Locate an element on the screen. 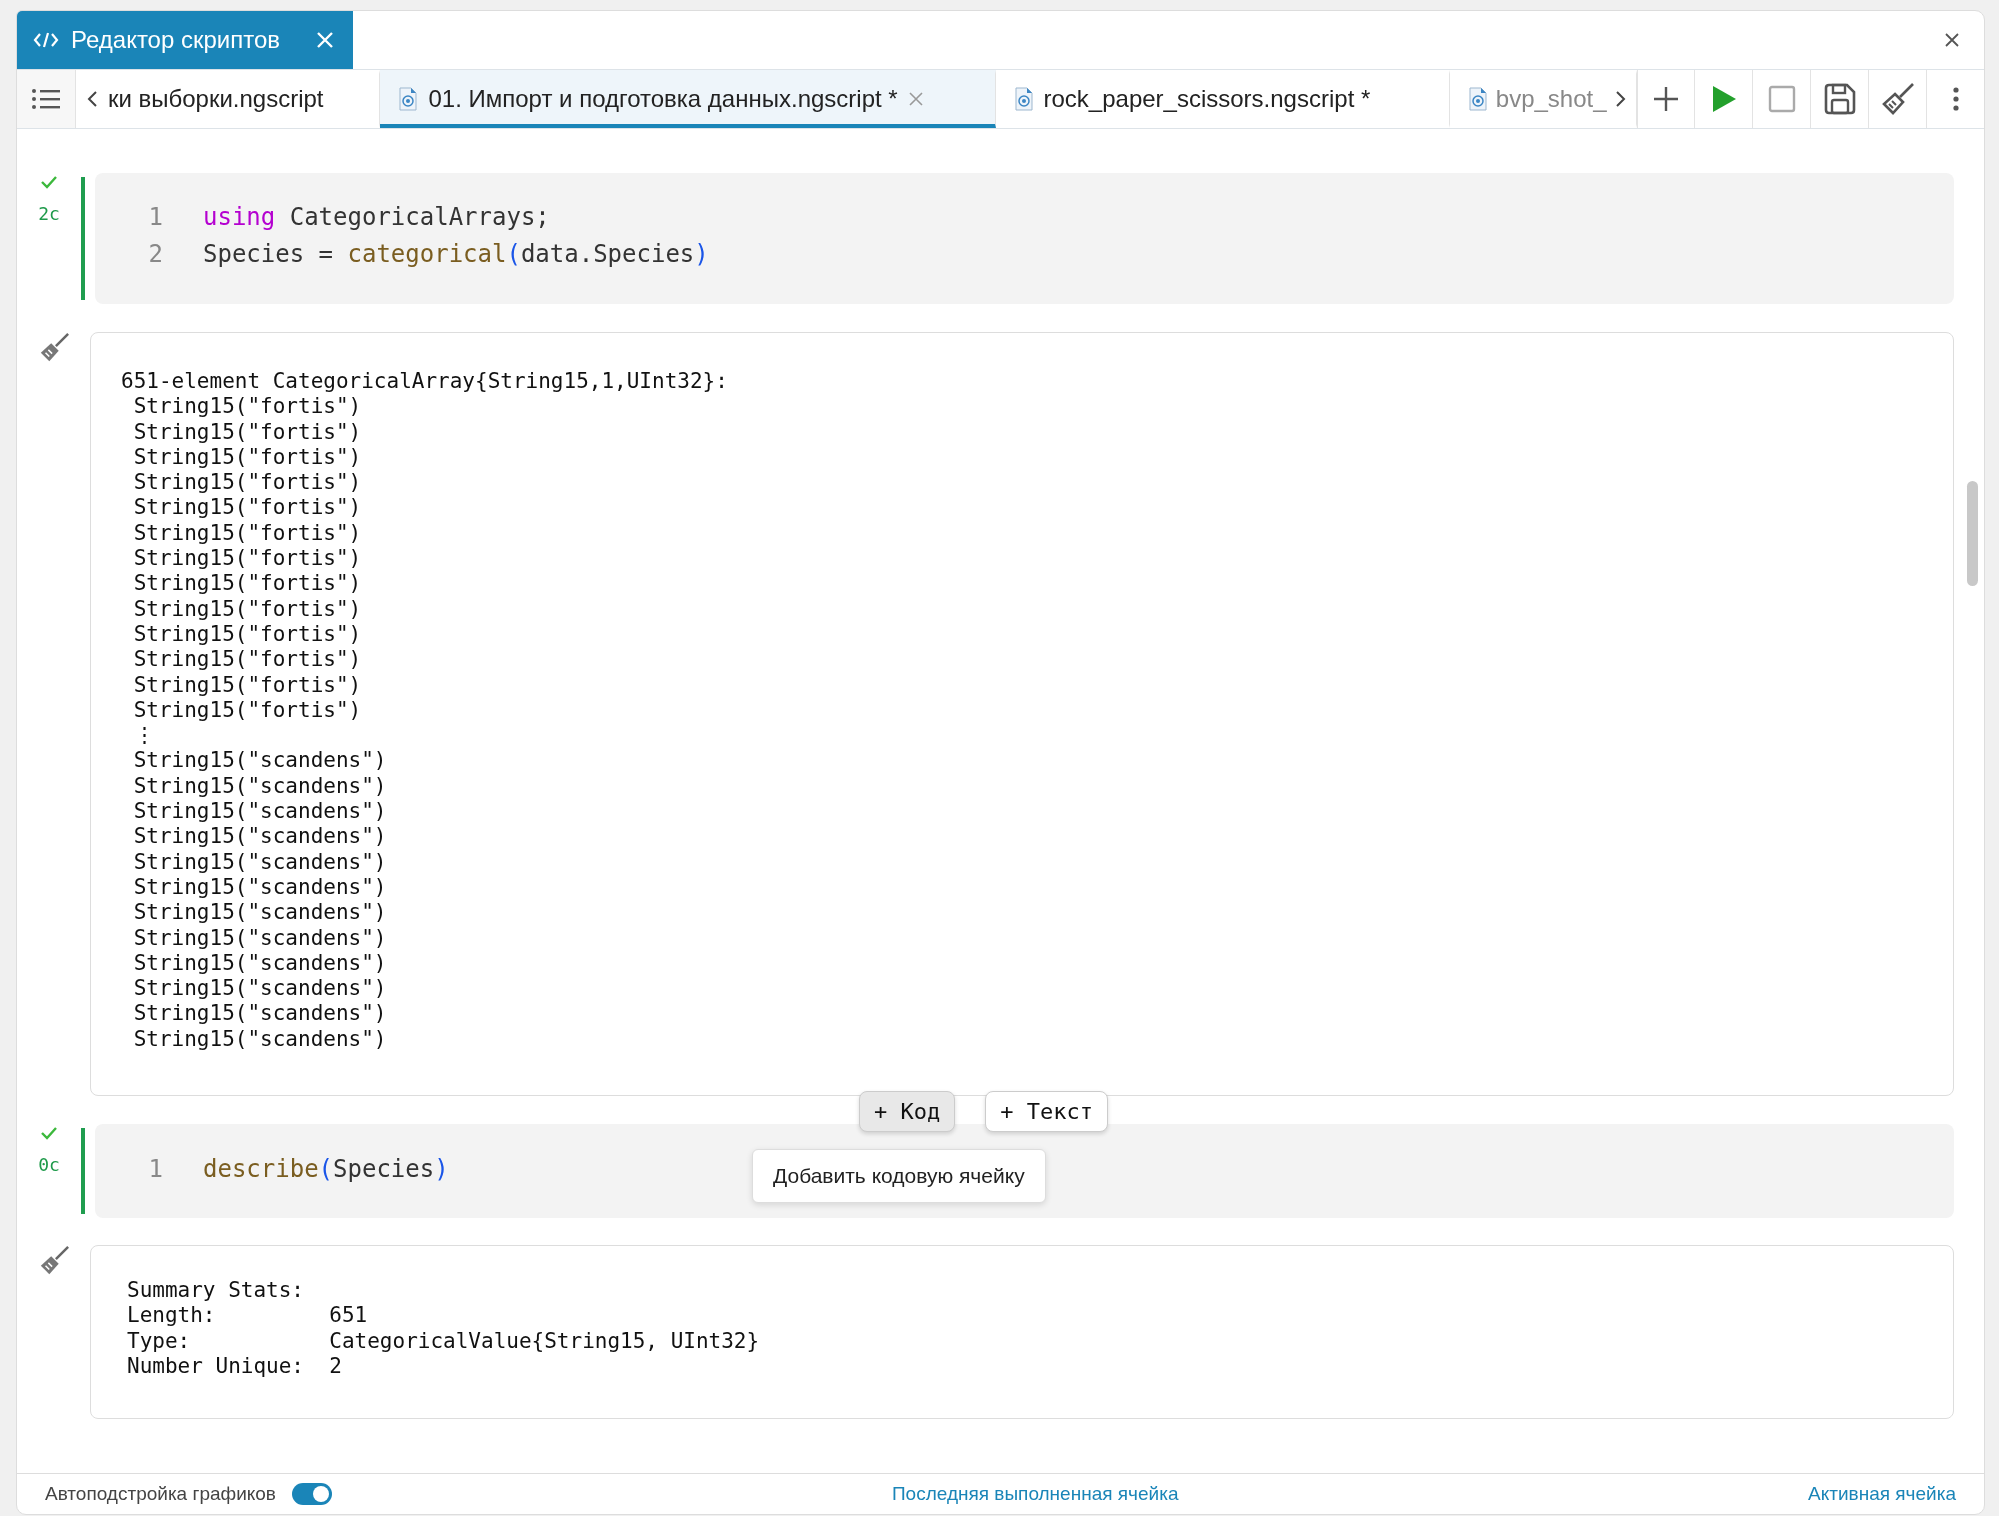  close-icon is located at coordinates (1952, 40).